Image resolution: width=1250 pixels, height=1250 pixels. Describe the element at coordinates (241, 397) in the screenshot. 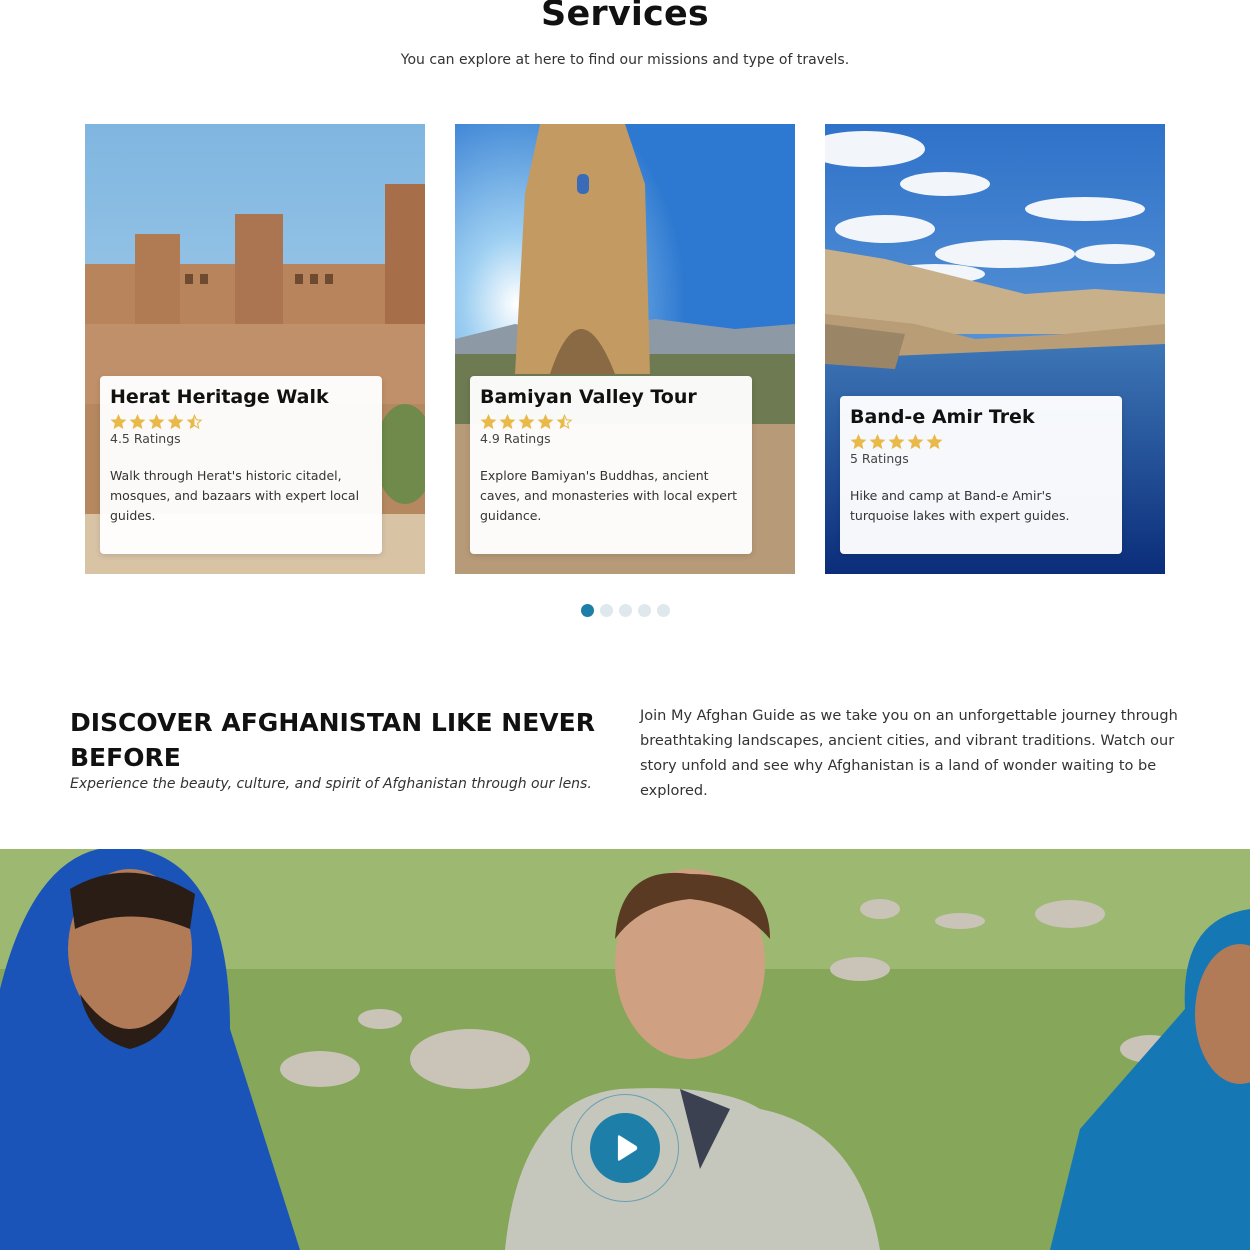

I see `card-title: Herat Heritage Walk` at that location.